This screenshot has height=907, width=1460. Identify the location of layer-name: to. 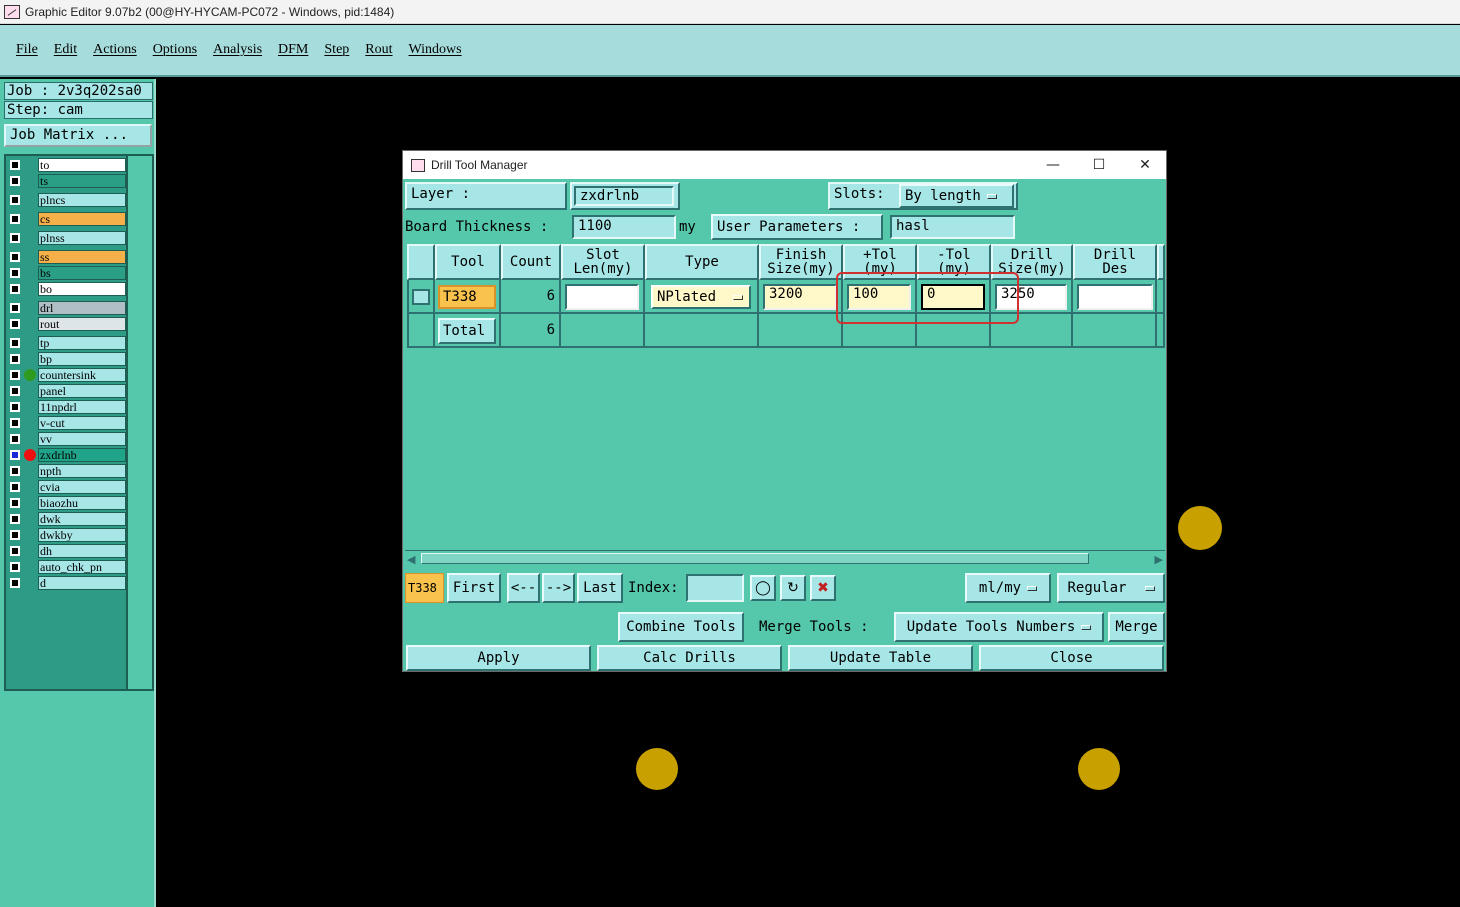
(82, 165).